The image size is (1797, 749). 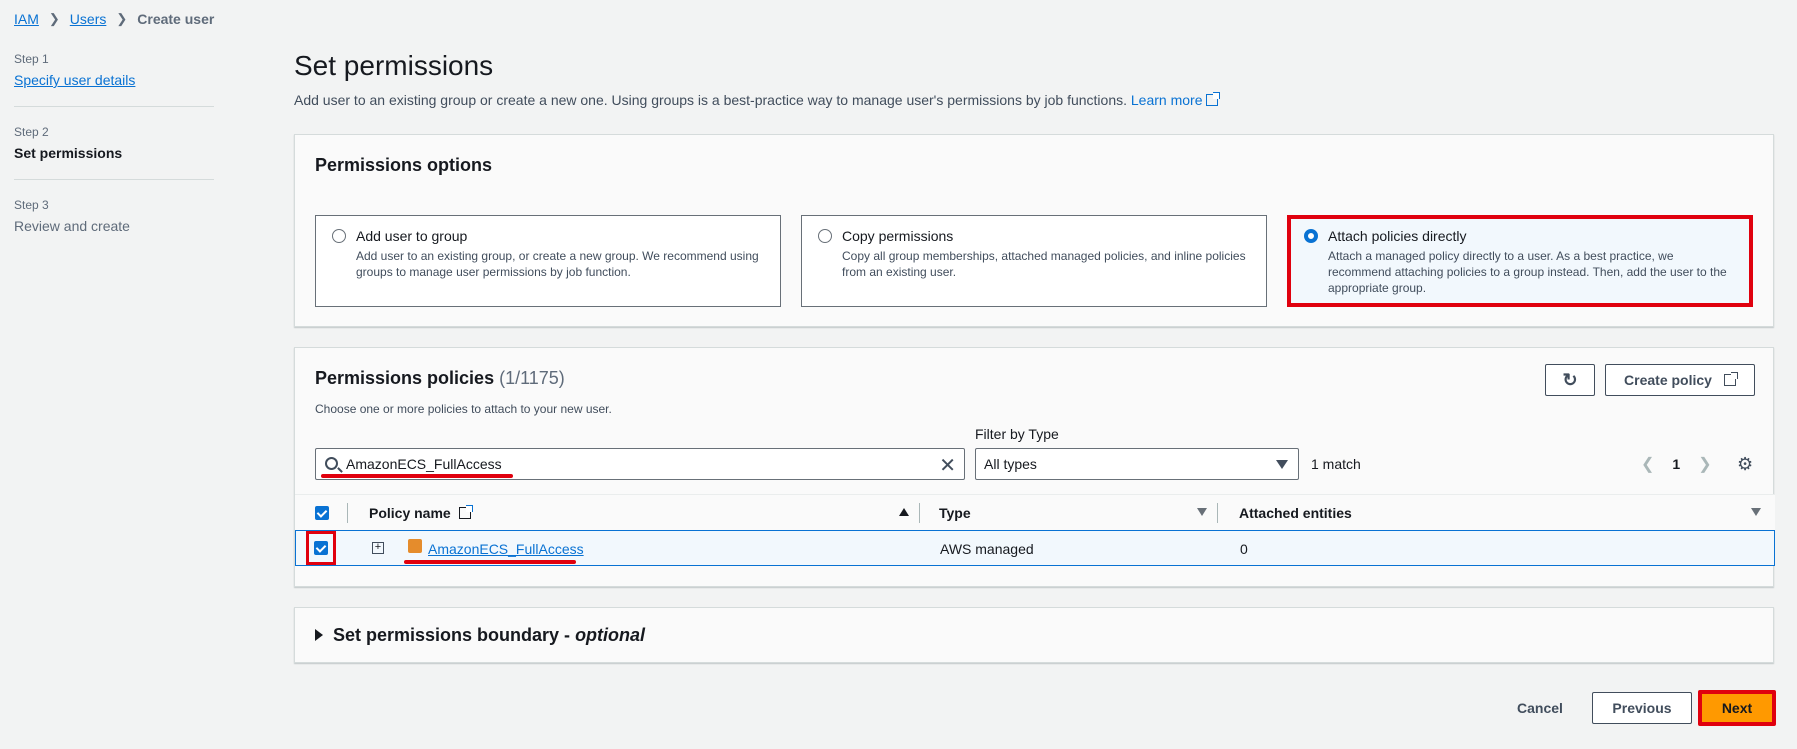 I want to click on filter-type-select: All types, so click(x=1137, y=464).